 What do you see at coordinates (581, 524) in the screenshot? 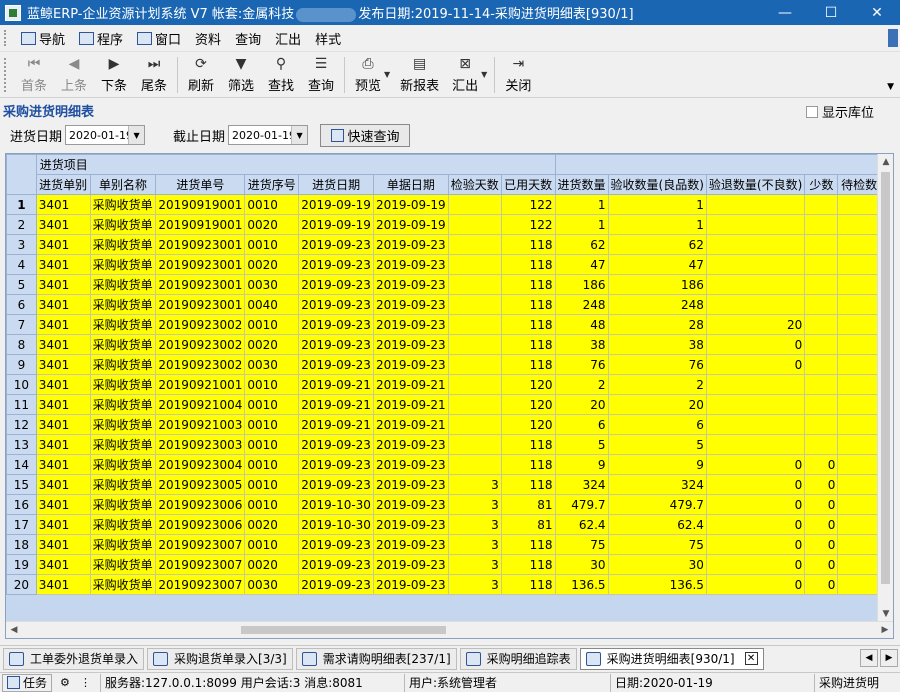
I see `table-cell: 62.4` at bounding box center [581, 524].